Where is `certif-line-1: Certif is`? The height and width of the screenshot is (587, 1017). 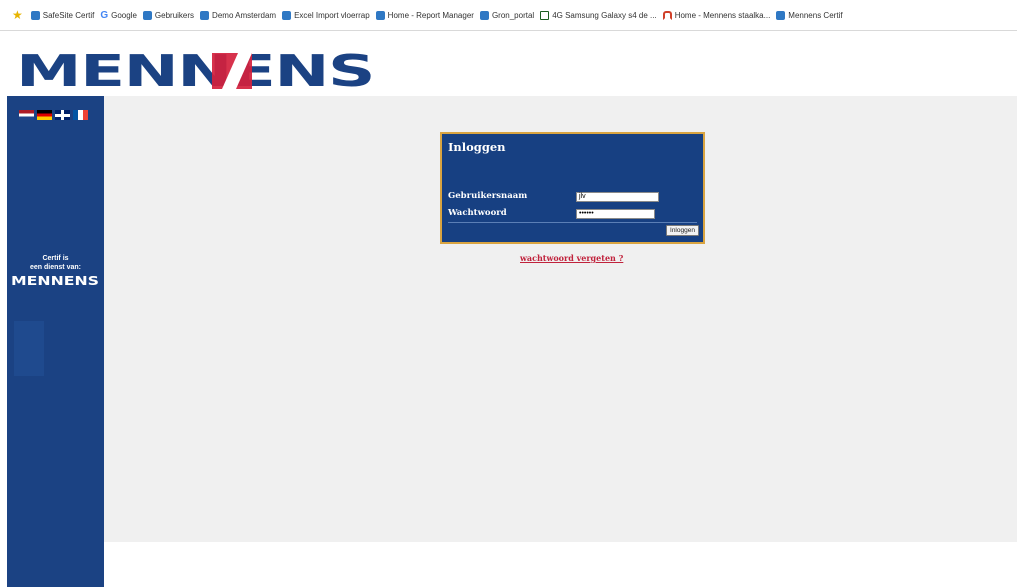
certif-line-1: Certif is is located at coordinates (55, 258).